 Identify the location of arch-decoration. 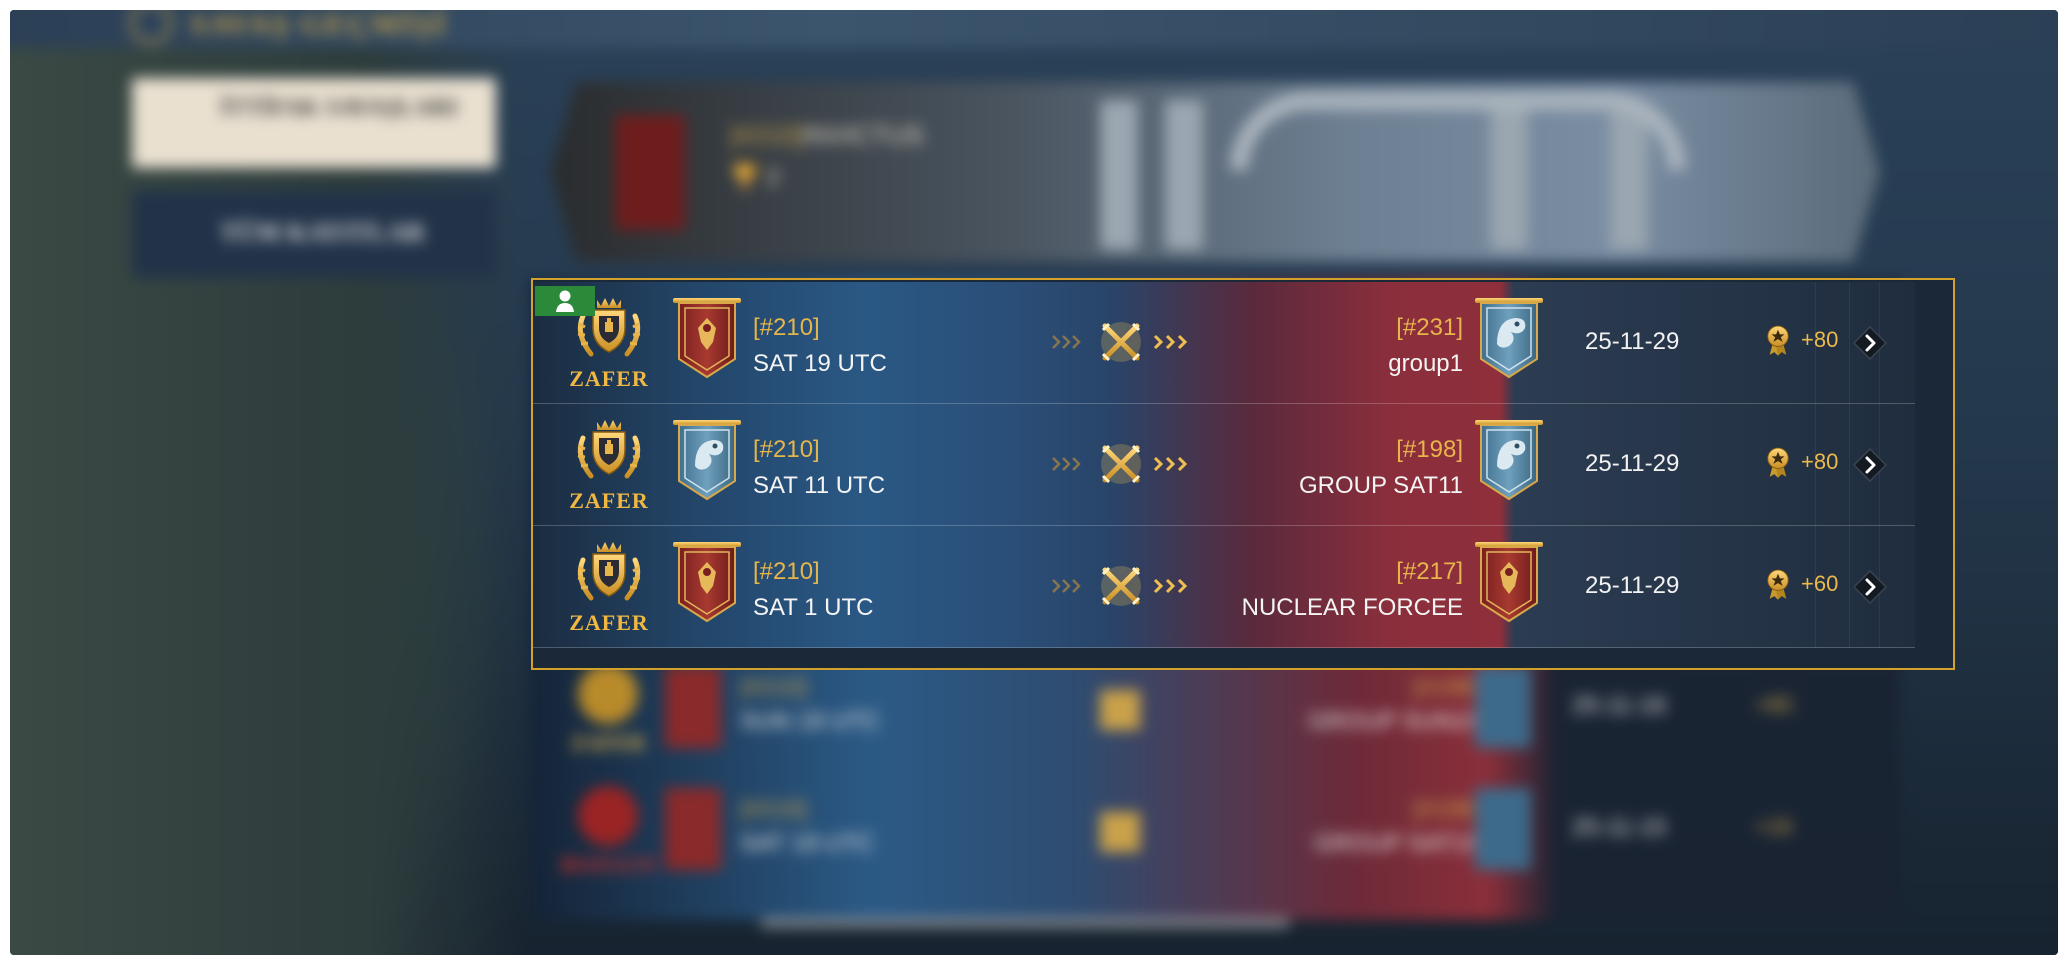
(1458, 131).